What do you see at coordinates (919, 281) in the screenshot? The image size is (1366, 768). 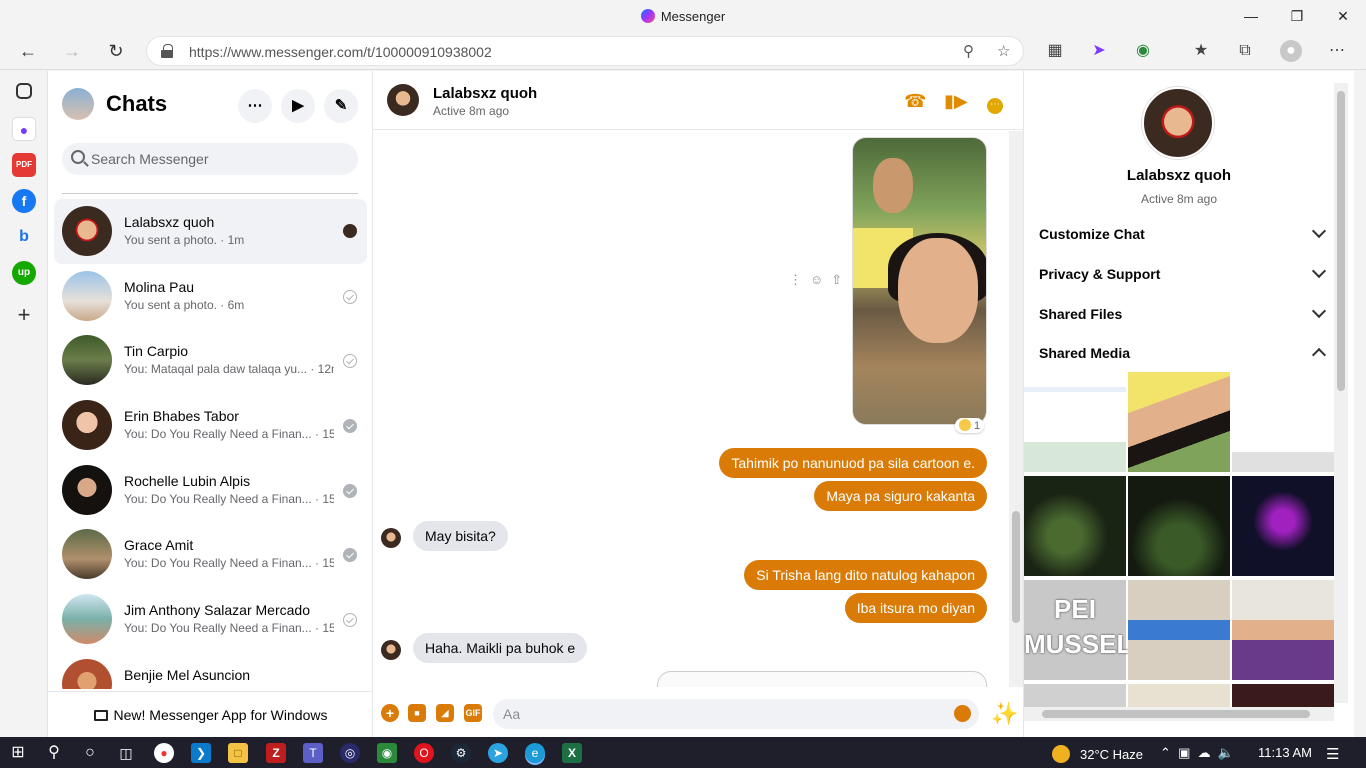 I see `sent-photo` at bounding box center [919, 281].